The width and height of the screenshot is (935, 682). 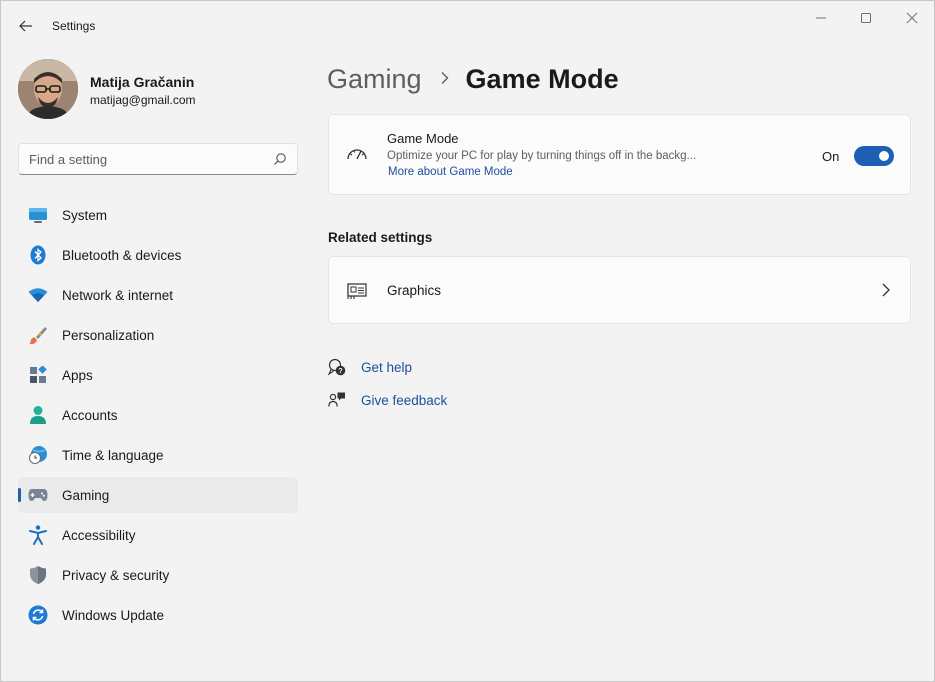 I want to click on search-icon, so click(x=280, y=159).